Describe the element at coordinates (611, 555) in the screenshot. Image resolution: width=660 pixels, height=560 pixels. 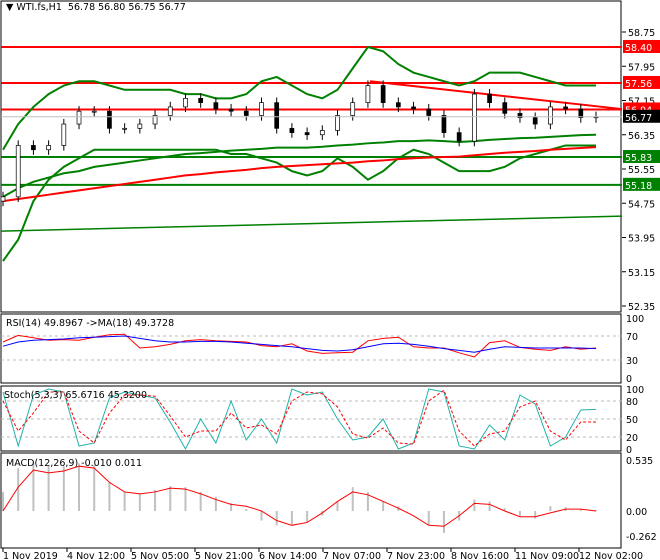
I see `time-tick-label: 12 Nov 02:00` at that location.